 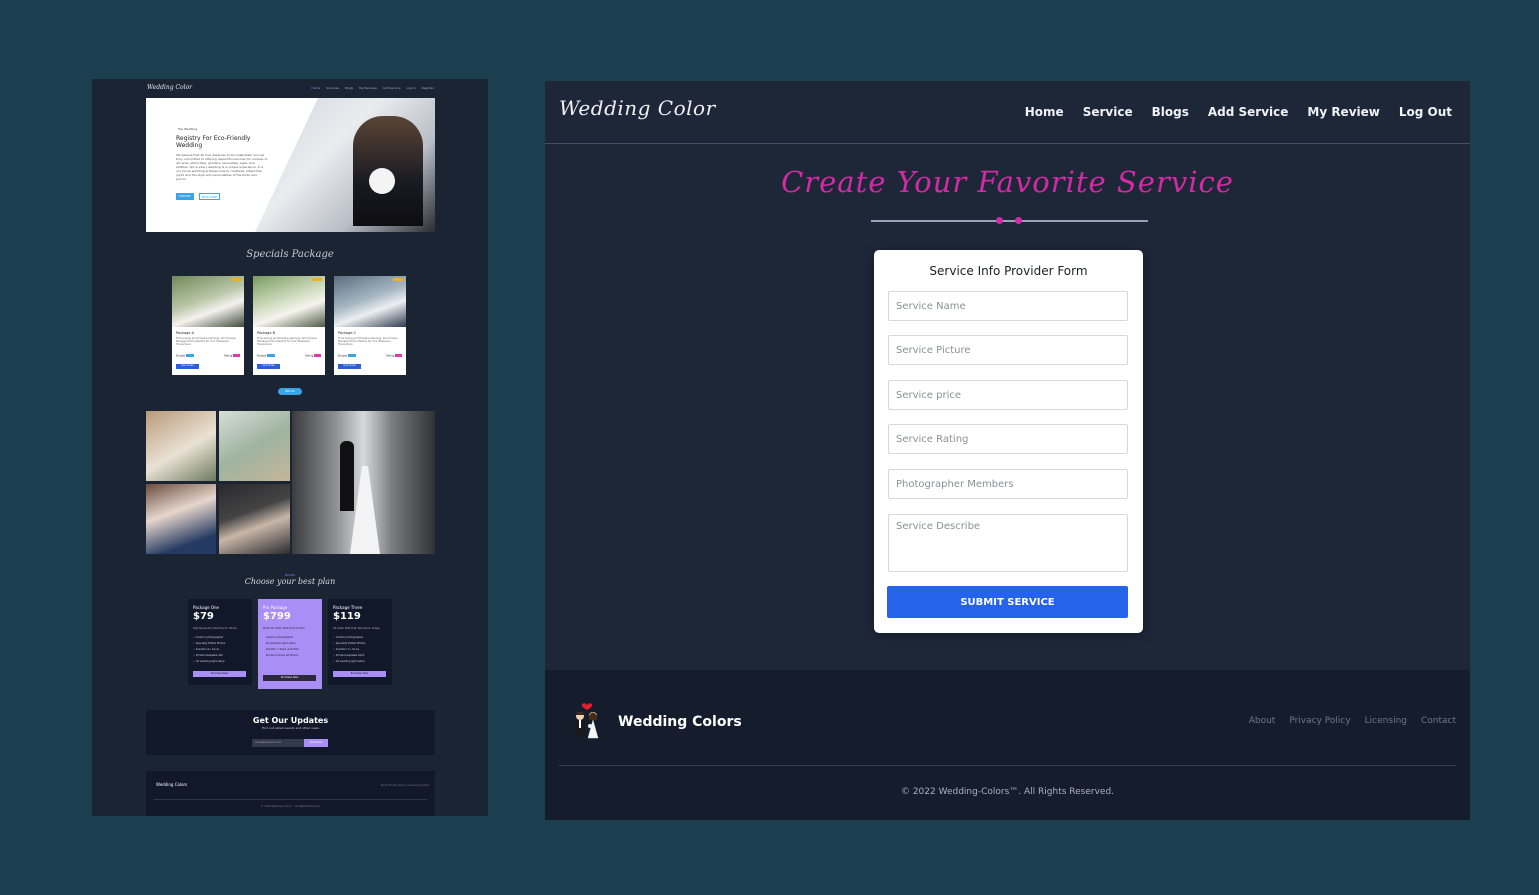 What do you see at coordinates (587, 722) in the screenshot?
I see `couple-logo-icon` at bounding box center [587, 722].